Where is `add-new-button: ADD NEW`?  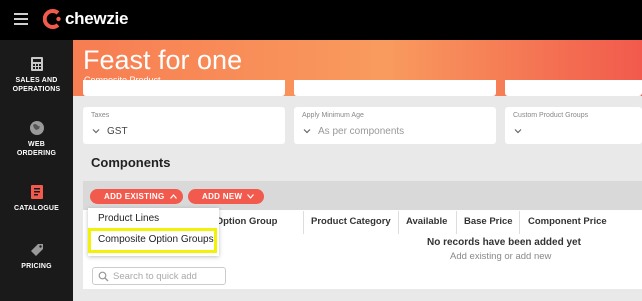 add-new-button: ADD NEW is located at coordinates (226, 196).